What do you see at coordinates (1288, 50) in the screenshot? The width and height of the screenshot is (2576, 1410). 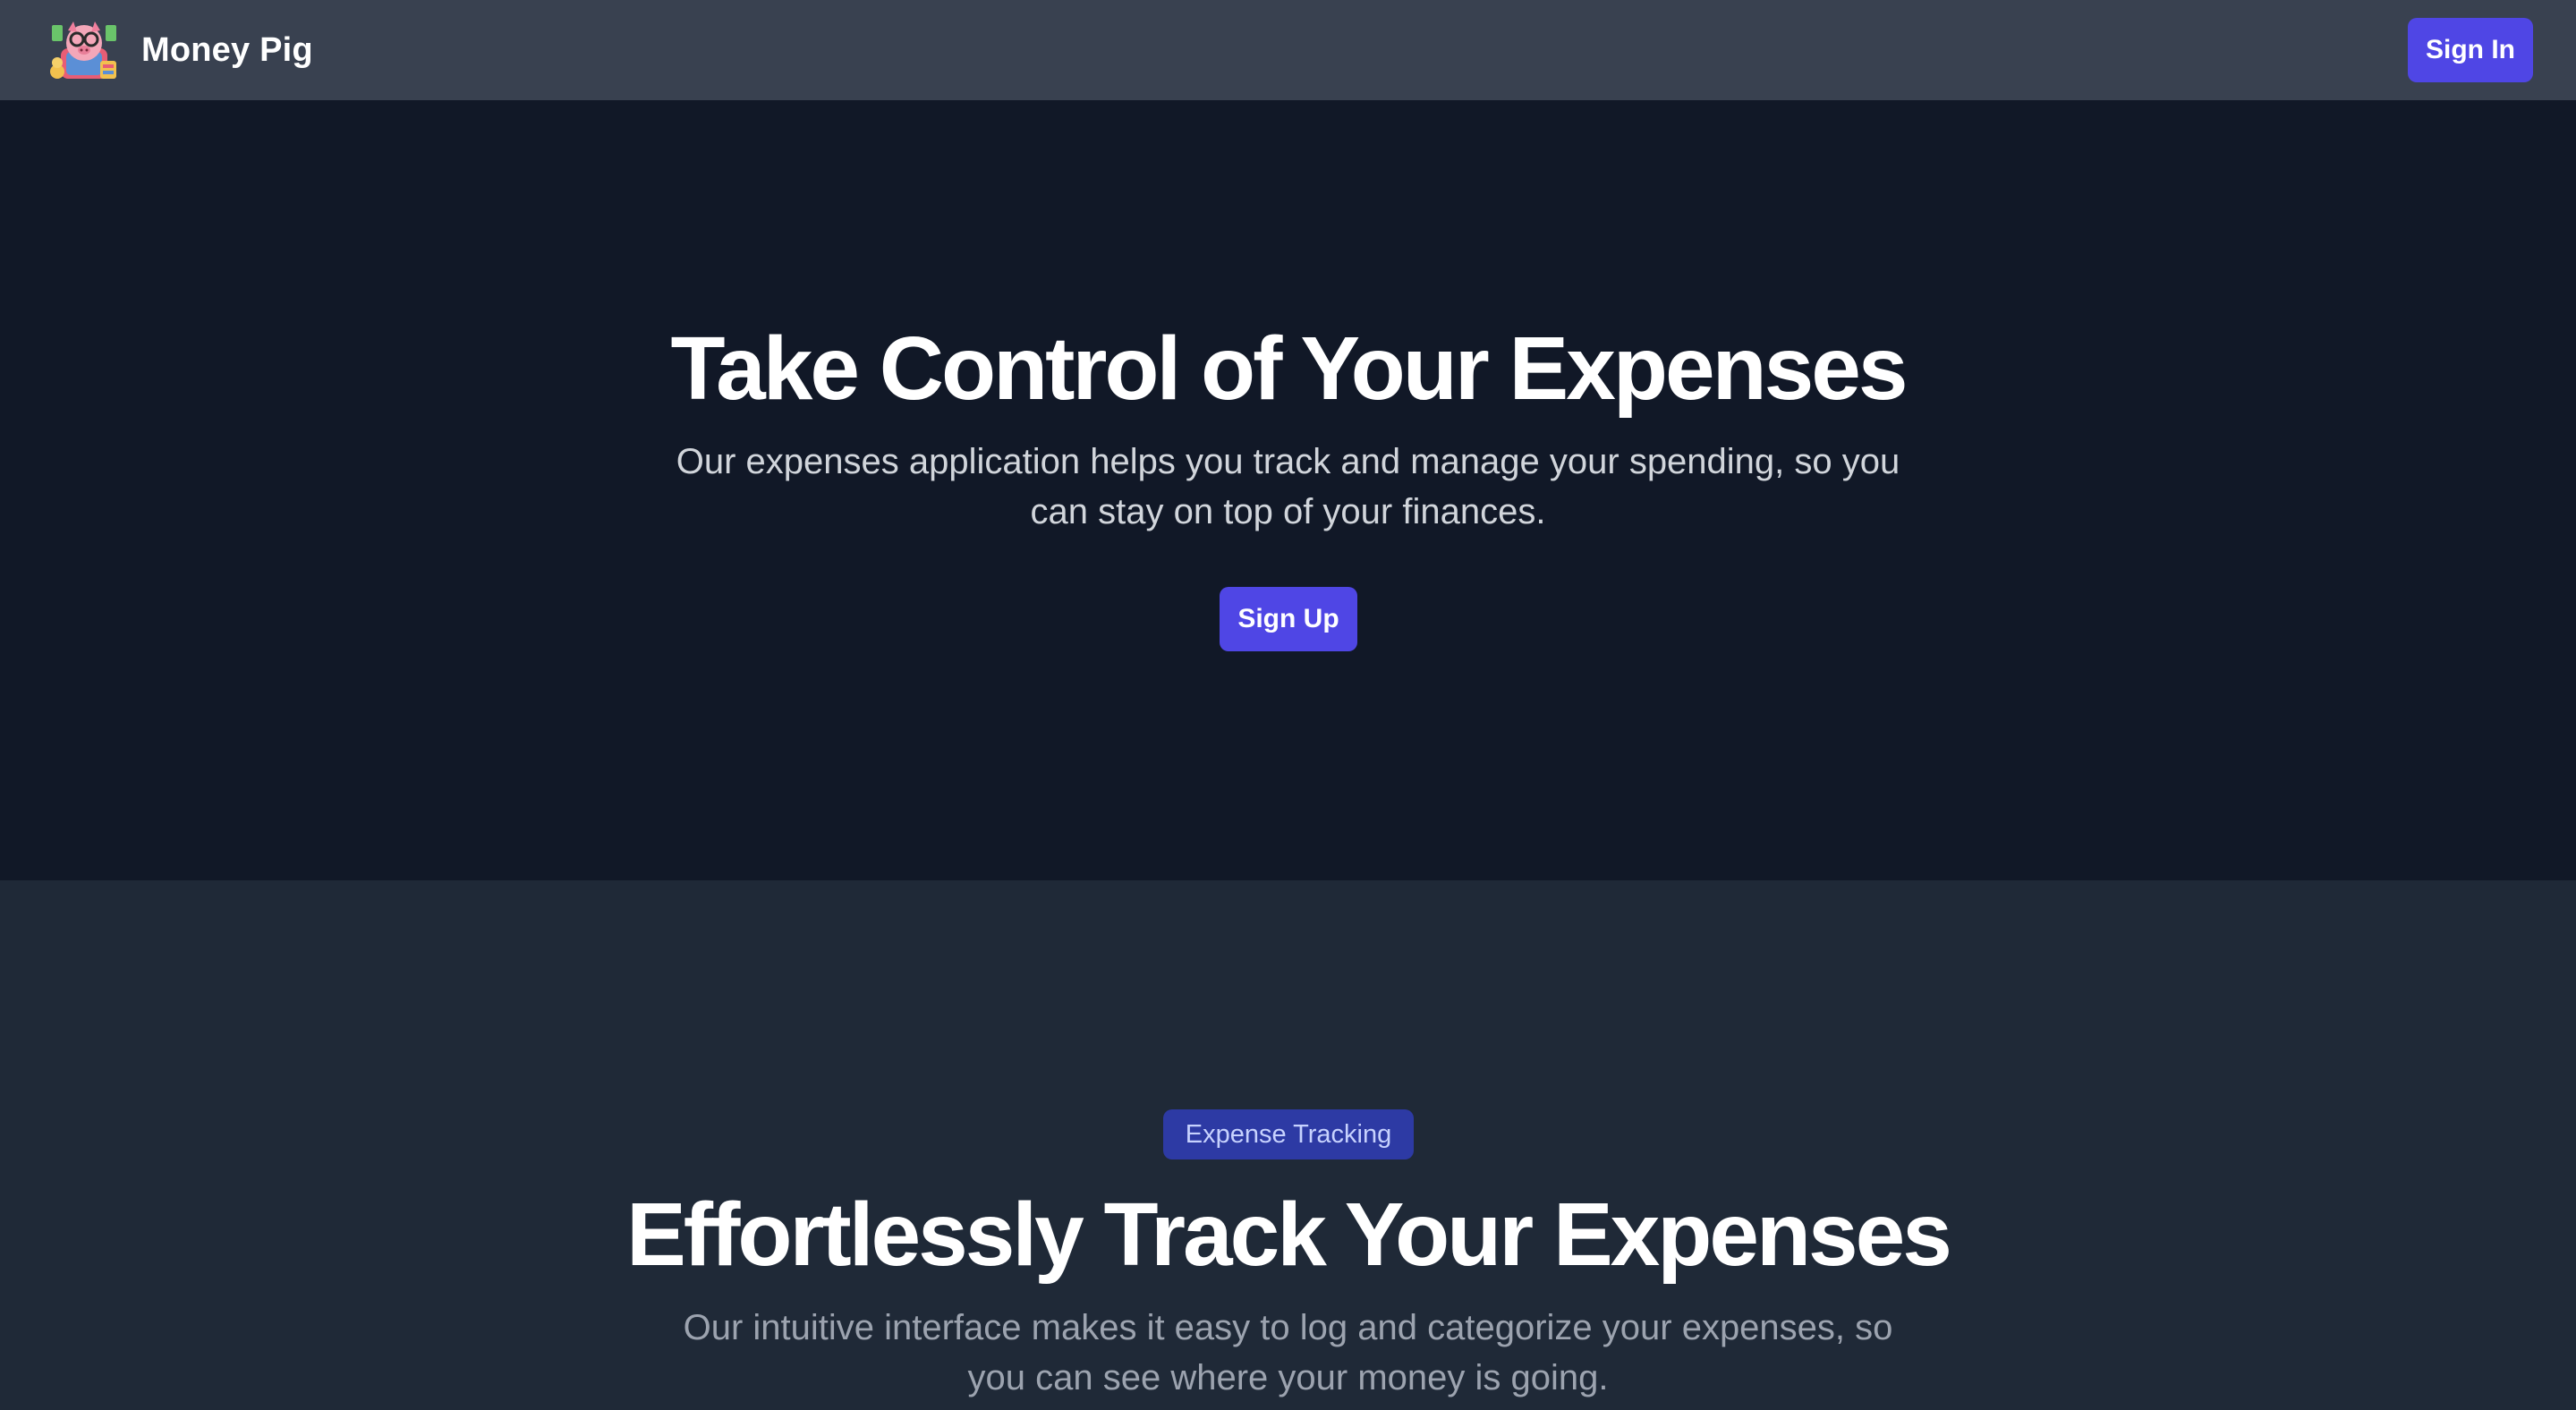 I see `top-navbar: Money Pig Sign In` at bounding box center [1288, 50].